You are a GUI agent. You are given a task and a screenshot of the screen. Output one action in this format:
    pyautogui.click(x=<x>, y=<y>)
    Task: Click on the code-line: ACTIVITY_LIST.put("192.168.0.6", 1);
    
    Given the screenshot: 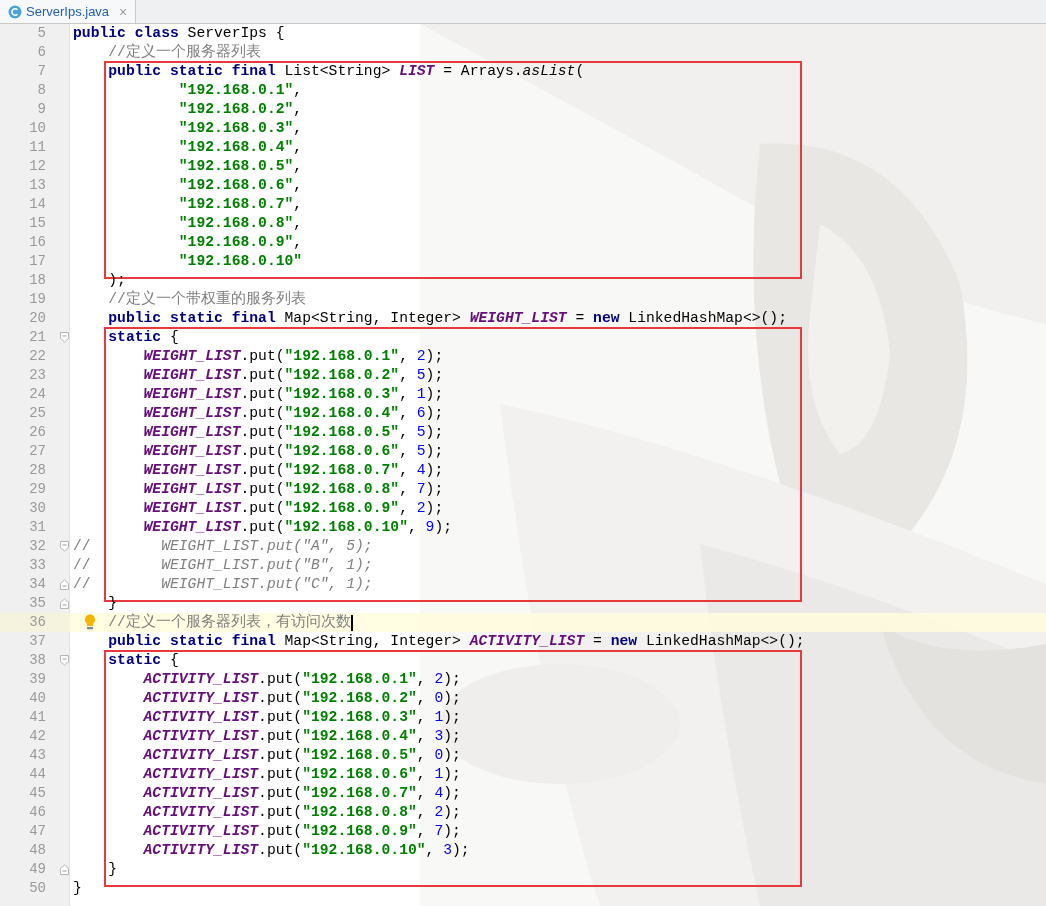 What is the action you would take?
    pyautogui.click(x=301, y=774)
    